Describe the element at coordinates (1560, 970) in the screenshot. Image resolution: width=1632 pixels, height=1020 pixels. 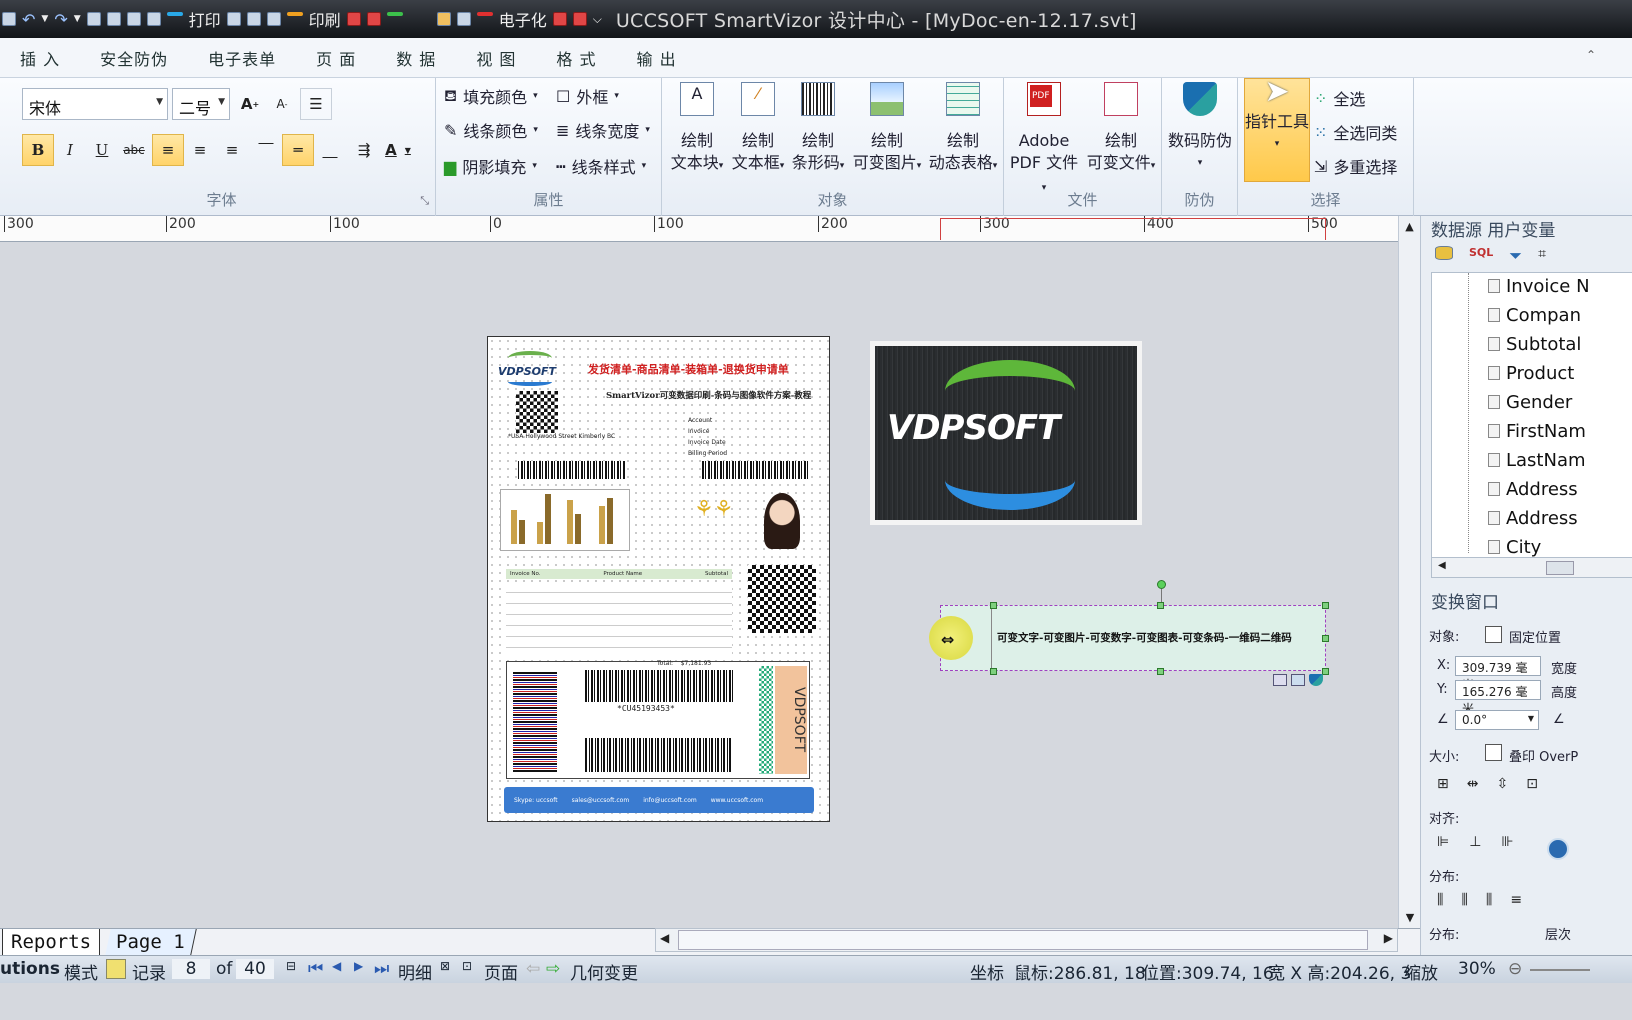
I see `zoom-slider` at that location.